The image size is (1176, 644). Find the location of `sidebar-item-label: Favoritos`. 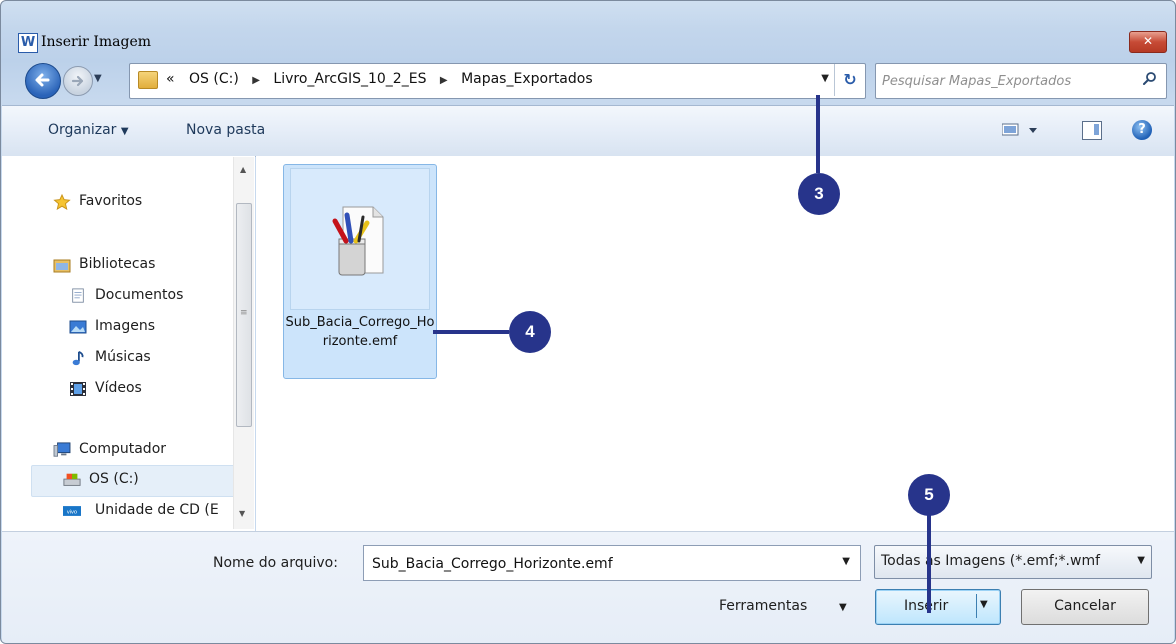

sidebar-item-label: Favoritos is located at coordinates (111, 201).